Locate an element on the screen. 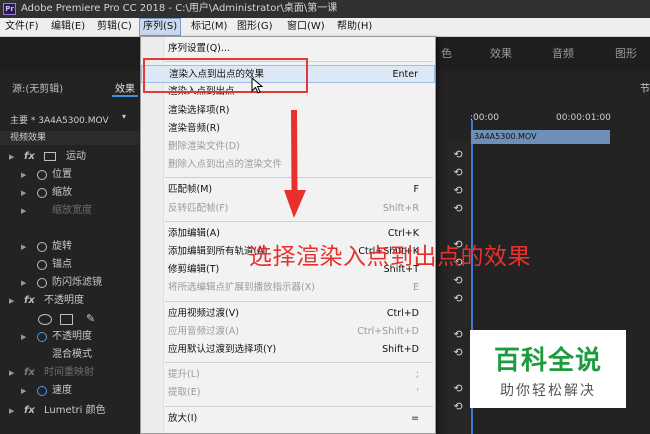 Image resolution: width=650 pixels, height=434 pixels. menu-item-label: 修剪编辑(T) is located at coordinates (194, 270).